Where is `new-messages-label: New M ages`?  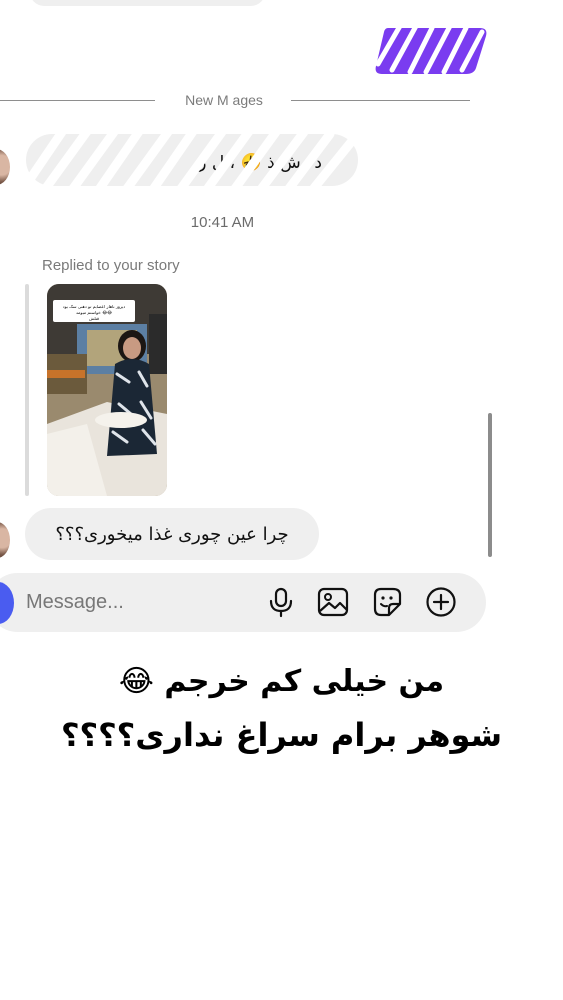
new-messages-label: New M ages is located at coordinates (224, 100).